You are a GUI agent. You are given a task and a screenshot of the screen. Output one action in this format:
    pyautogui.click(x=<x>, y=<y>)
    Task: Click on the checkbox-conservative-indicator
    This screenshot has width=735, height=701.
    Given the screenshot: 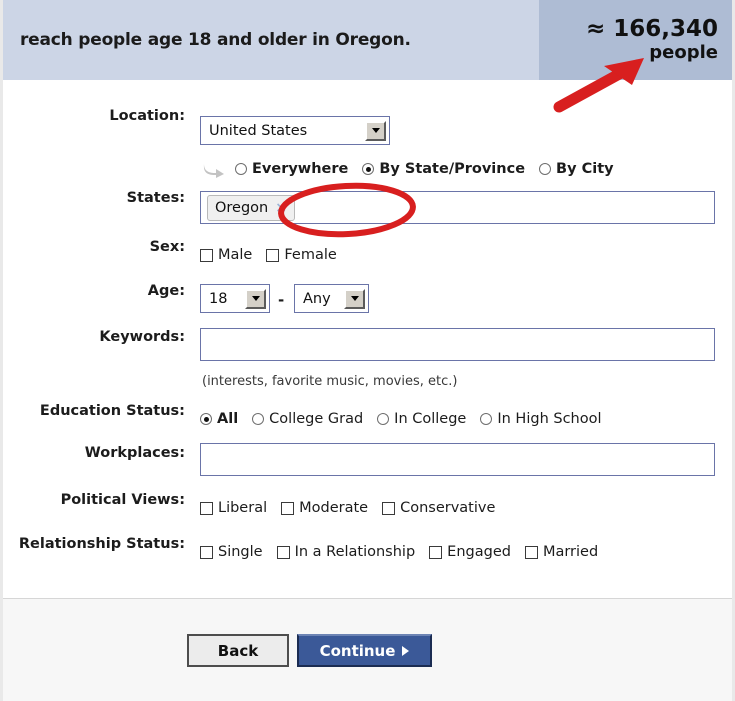 What is the action you would take?
    pyautogui.click(x=389, y=508)
    